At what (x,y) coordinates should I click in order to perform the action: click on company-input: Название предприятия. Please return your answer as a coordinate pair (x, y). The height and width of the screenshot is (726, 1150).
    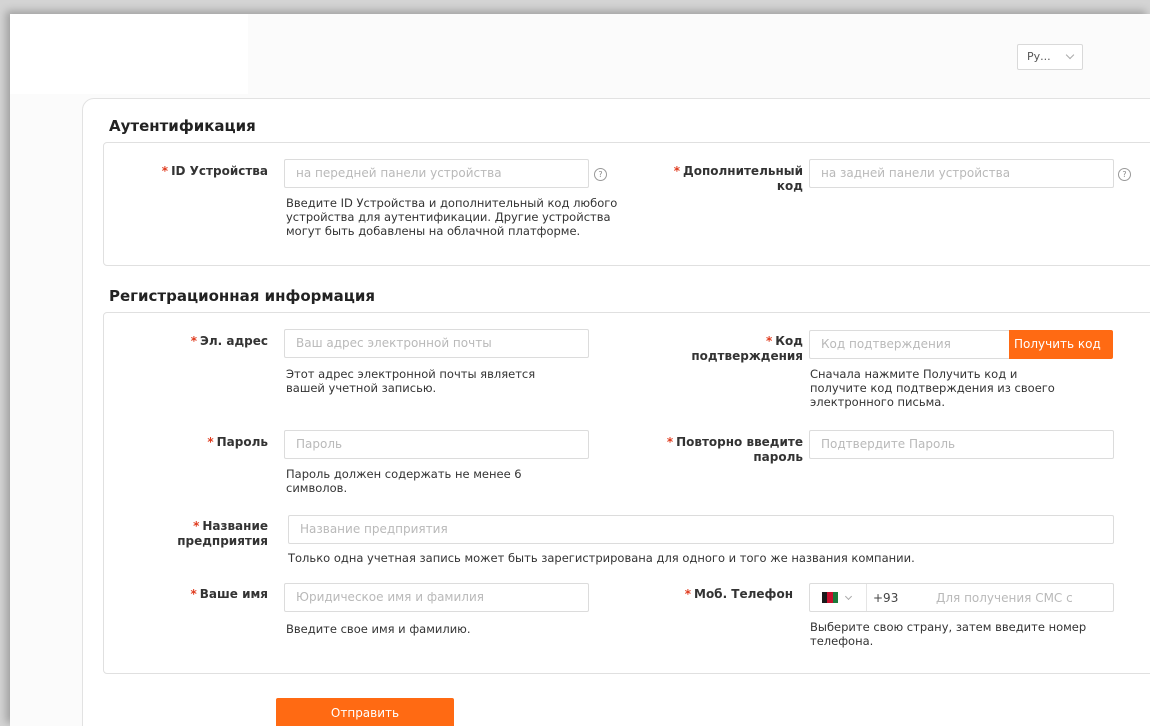
    Looking at the image, I should click on (701, 529).